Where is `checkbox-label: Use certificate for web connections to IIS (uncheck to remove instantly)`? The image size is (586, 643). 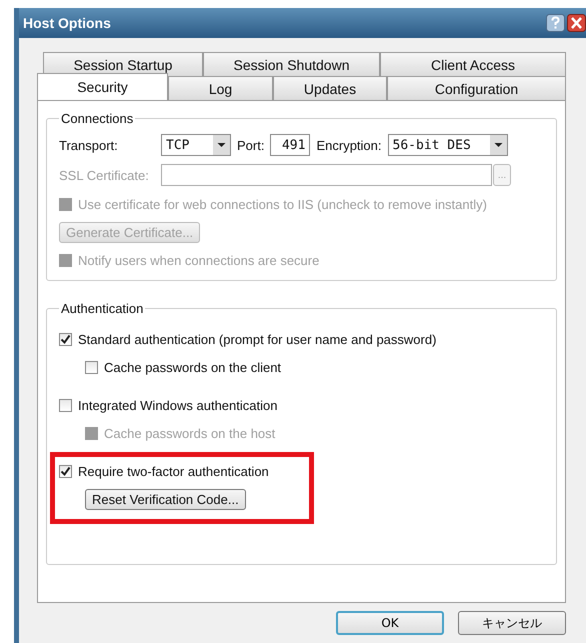
checkbox-label: Use certificate for web connections to IIS (uncheck to remove instantly) is located at coordinates (282, 204).